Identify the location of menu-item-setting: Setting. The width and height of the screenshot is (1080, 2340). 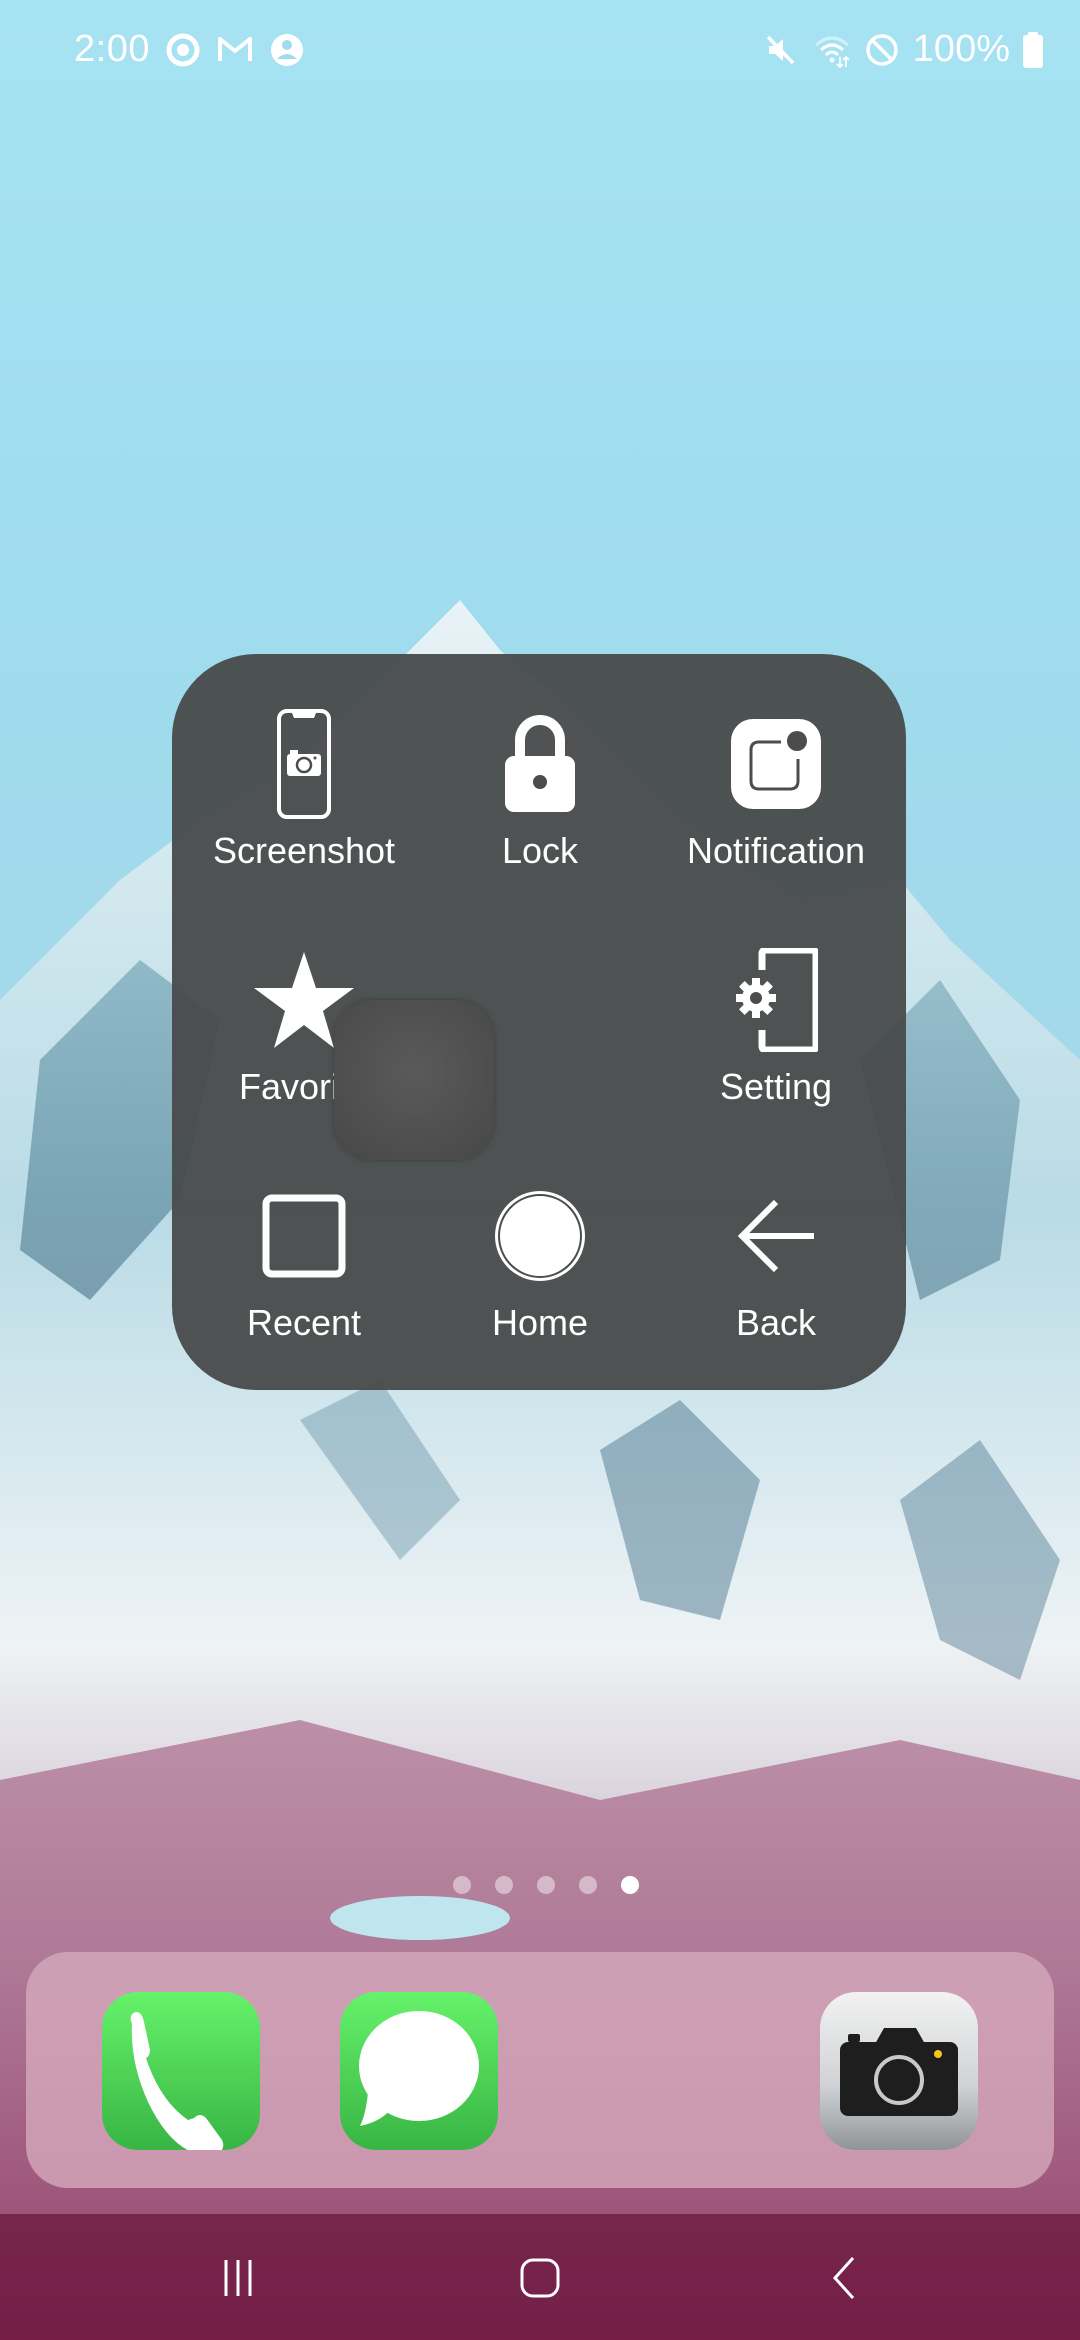
(776, 1040).